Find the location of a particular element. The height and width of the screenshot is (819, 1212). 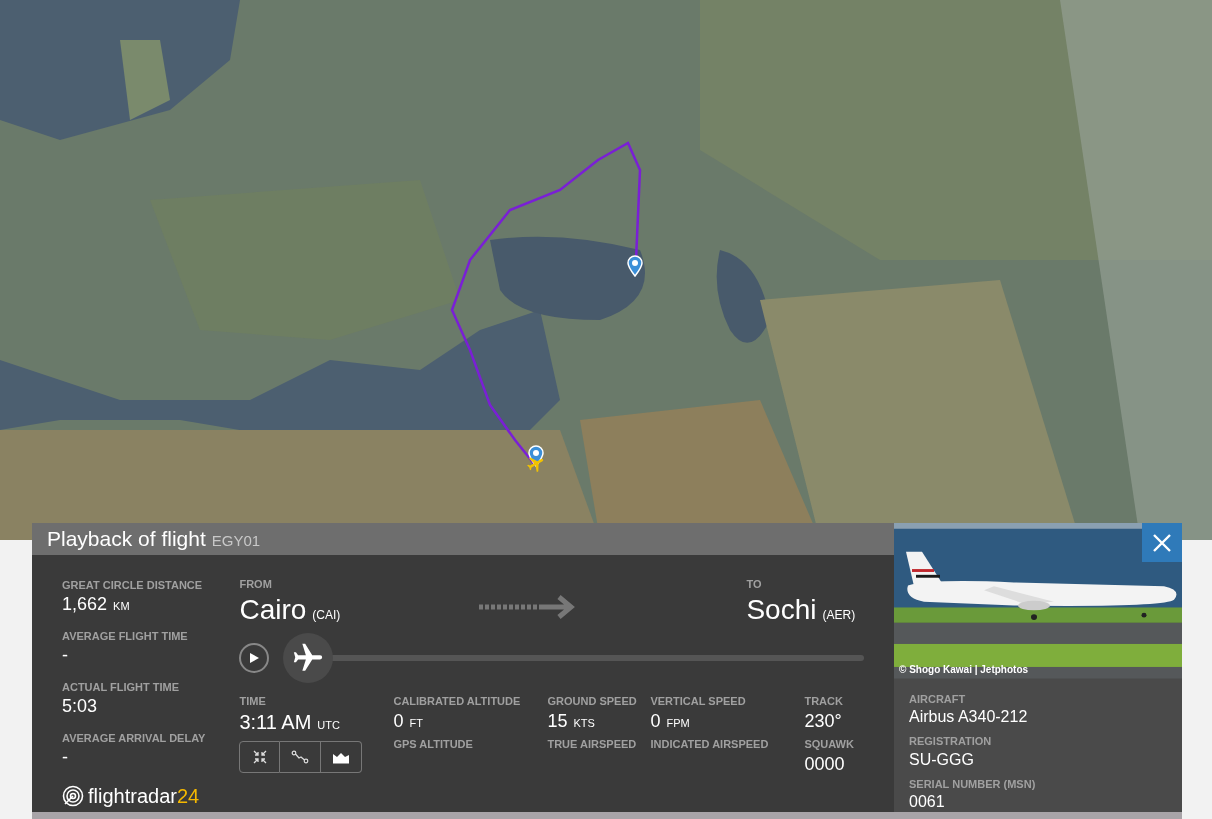

reading-value: 5:03 is located at coordinates (80, 706).